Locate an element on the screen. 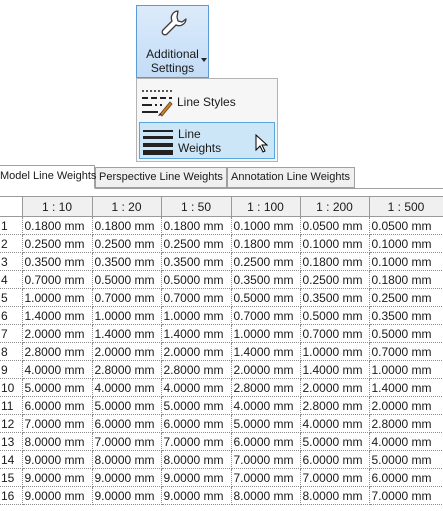 Image resolution: width=443 pixels, height=511 pixels. column-header: 1 : 500 is located at coordinates (405, 206).